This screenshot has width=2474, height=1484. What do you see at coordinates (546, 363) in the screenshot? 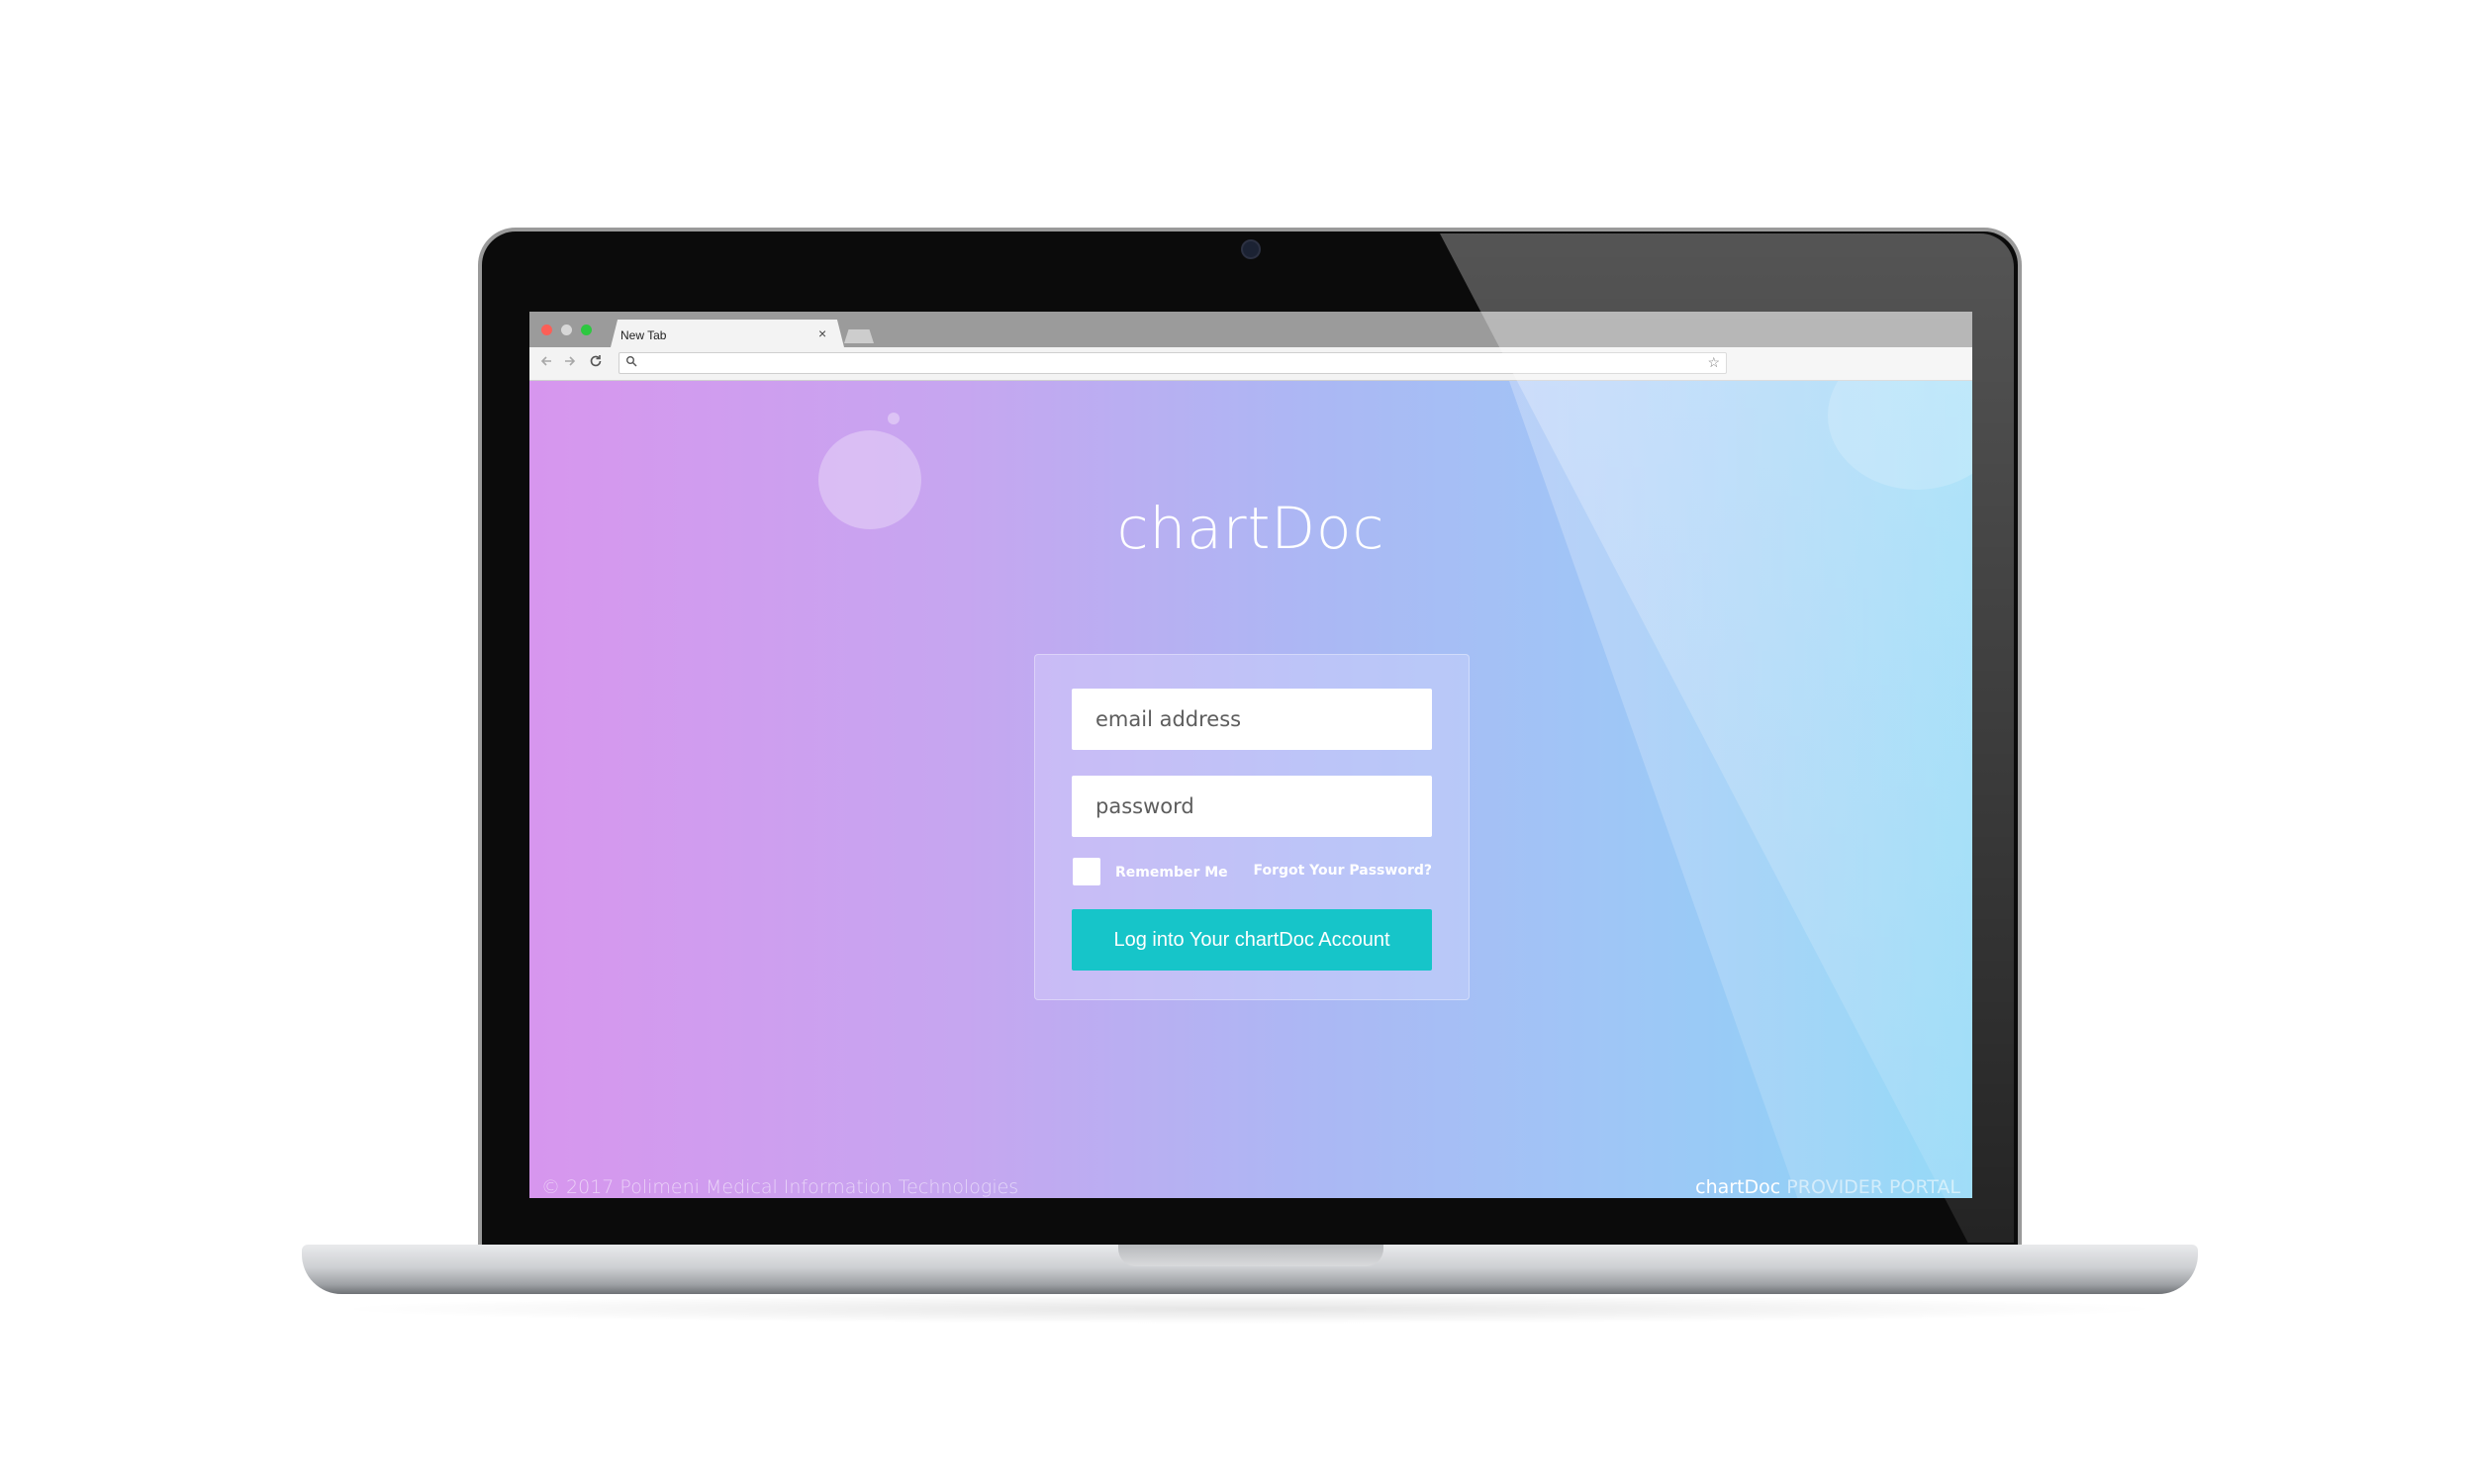
I see `arrow-left-icon` at bounding box center [546, 363].